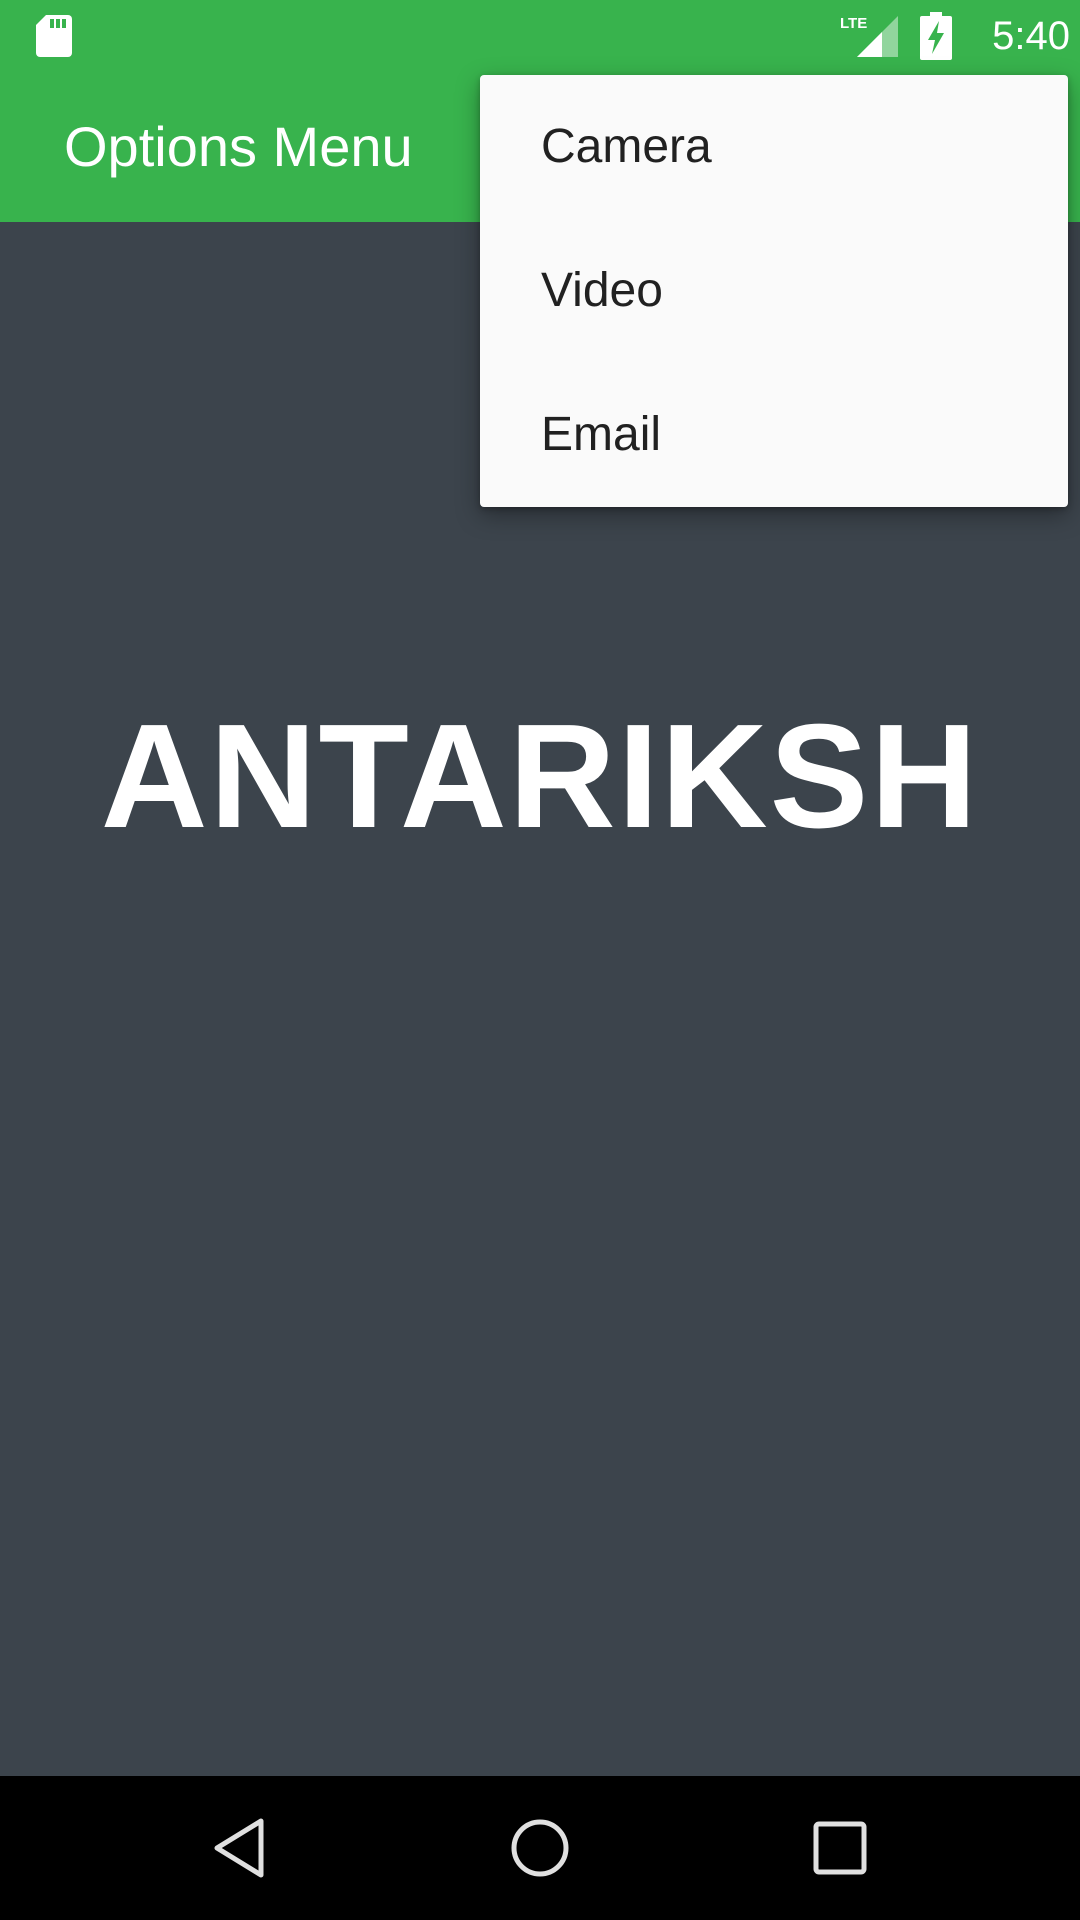 The image size is (1080, 1920). Describe the element at coordinates (240, 1848) in the screenshot. I see `back-icon` at that location.